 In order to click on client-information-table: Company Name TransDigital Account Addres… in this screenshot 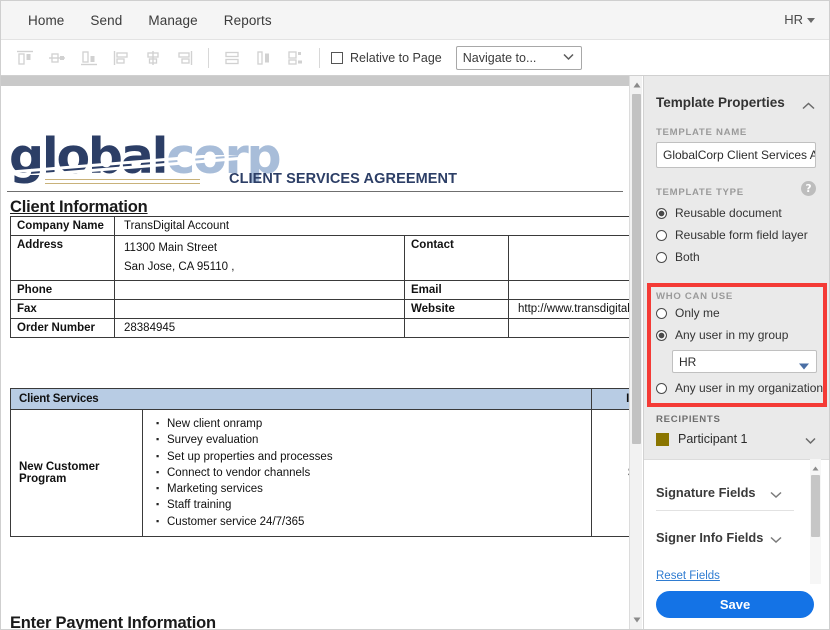, I will do `click(319, 277)`.